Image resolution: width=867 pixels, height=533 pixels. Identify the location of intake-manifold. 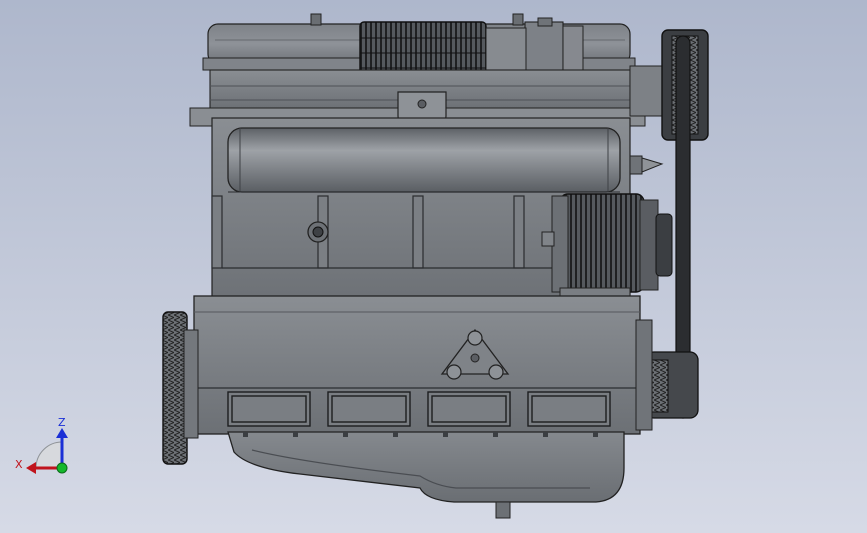
(424, 160).